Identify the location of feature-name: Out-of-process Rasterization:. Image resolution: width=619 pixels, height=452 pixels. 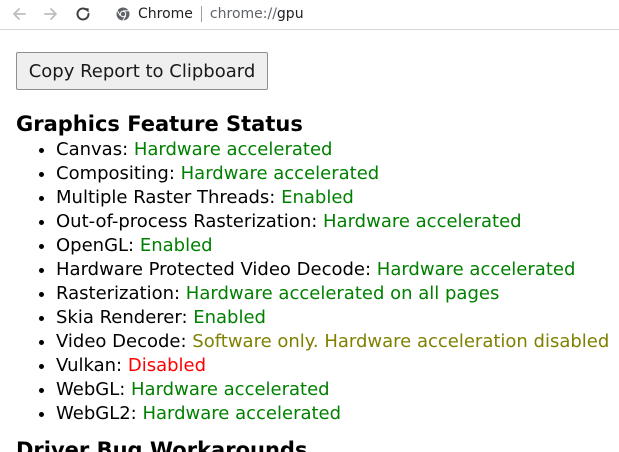
(190, 221).